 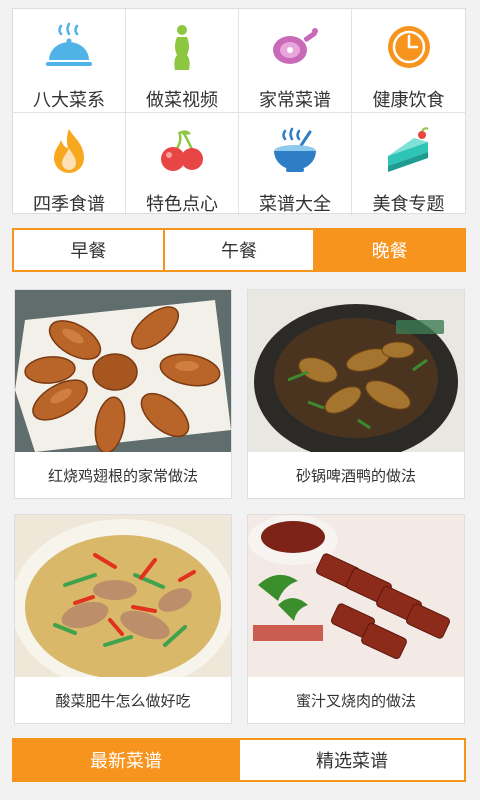 I want to click on recipe-card: 砂锅啤酒鸭的做法, so click(x=356, y=394).